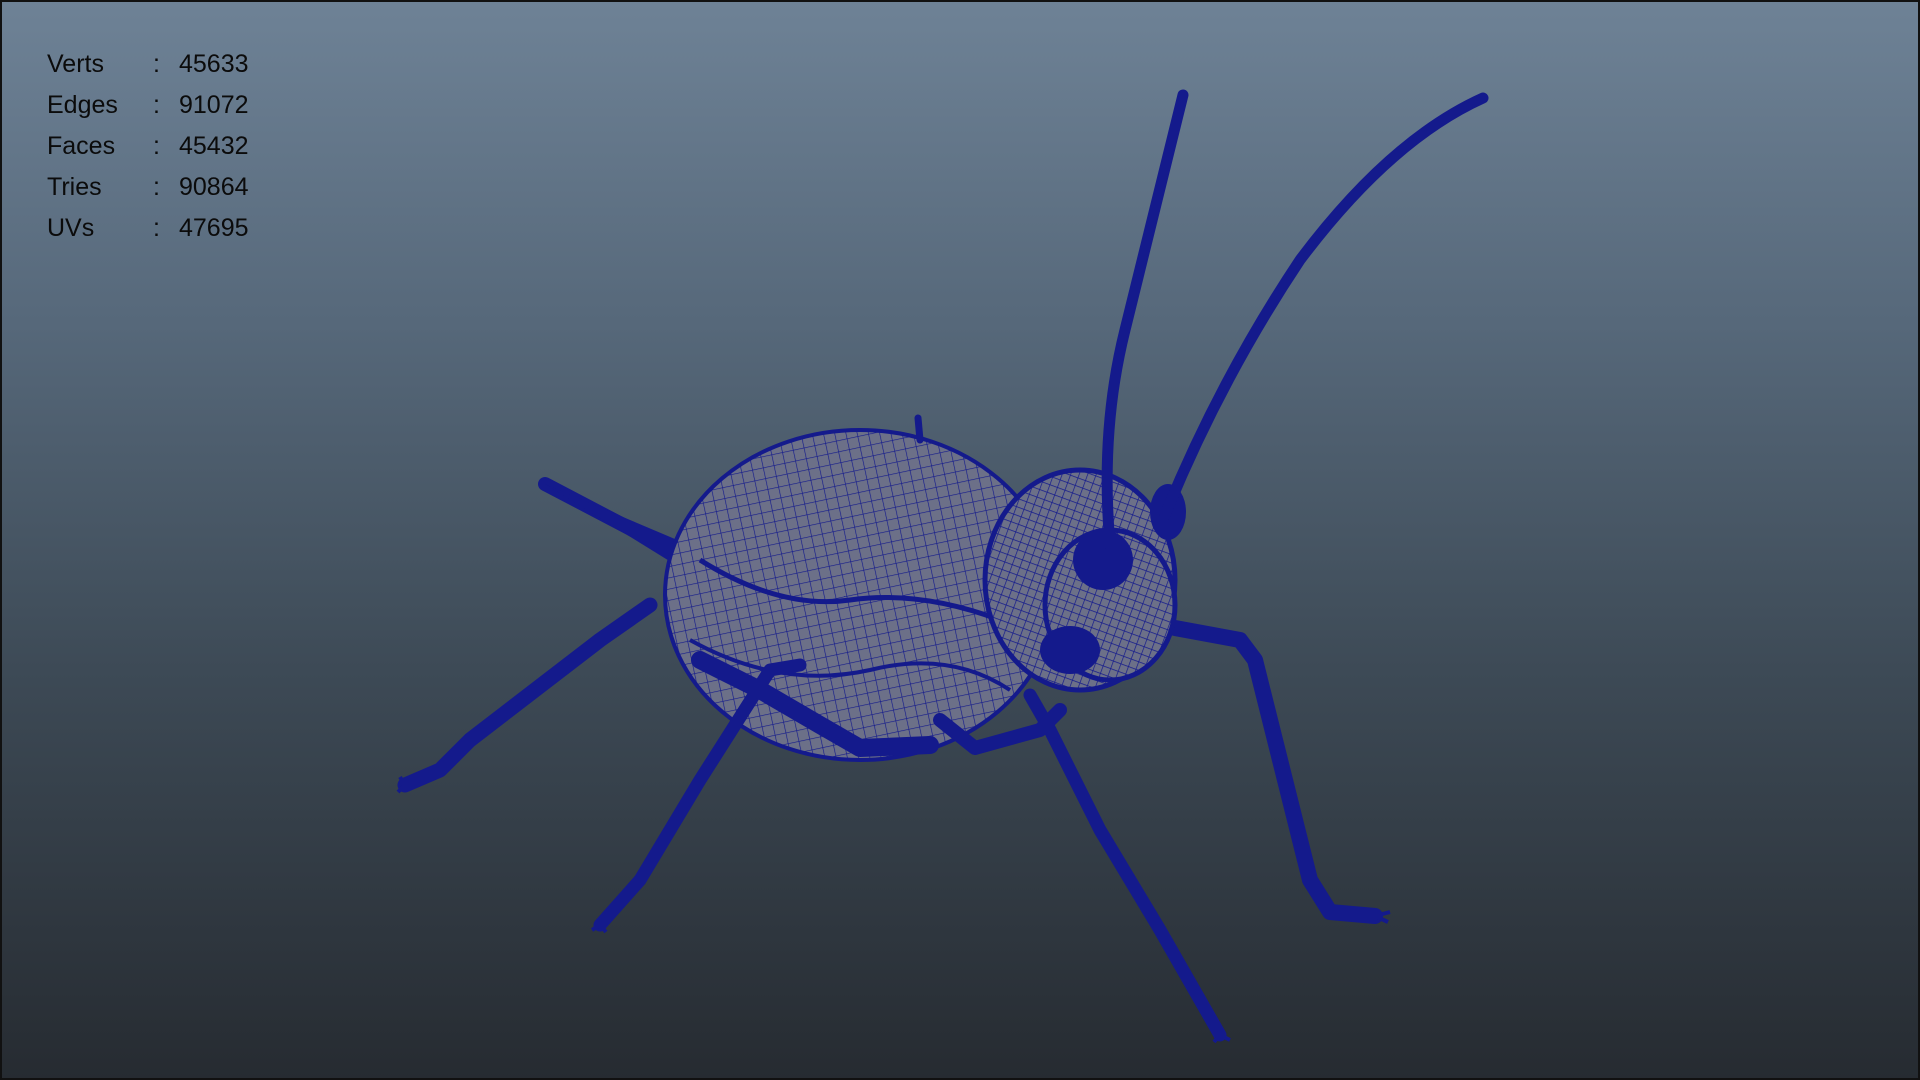  Describe the element at coordinates (1084, 580) in the screenshot. I see `head` at that location.